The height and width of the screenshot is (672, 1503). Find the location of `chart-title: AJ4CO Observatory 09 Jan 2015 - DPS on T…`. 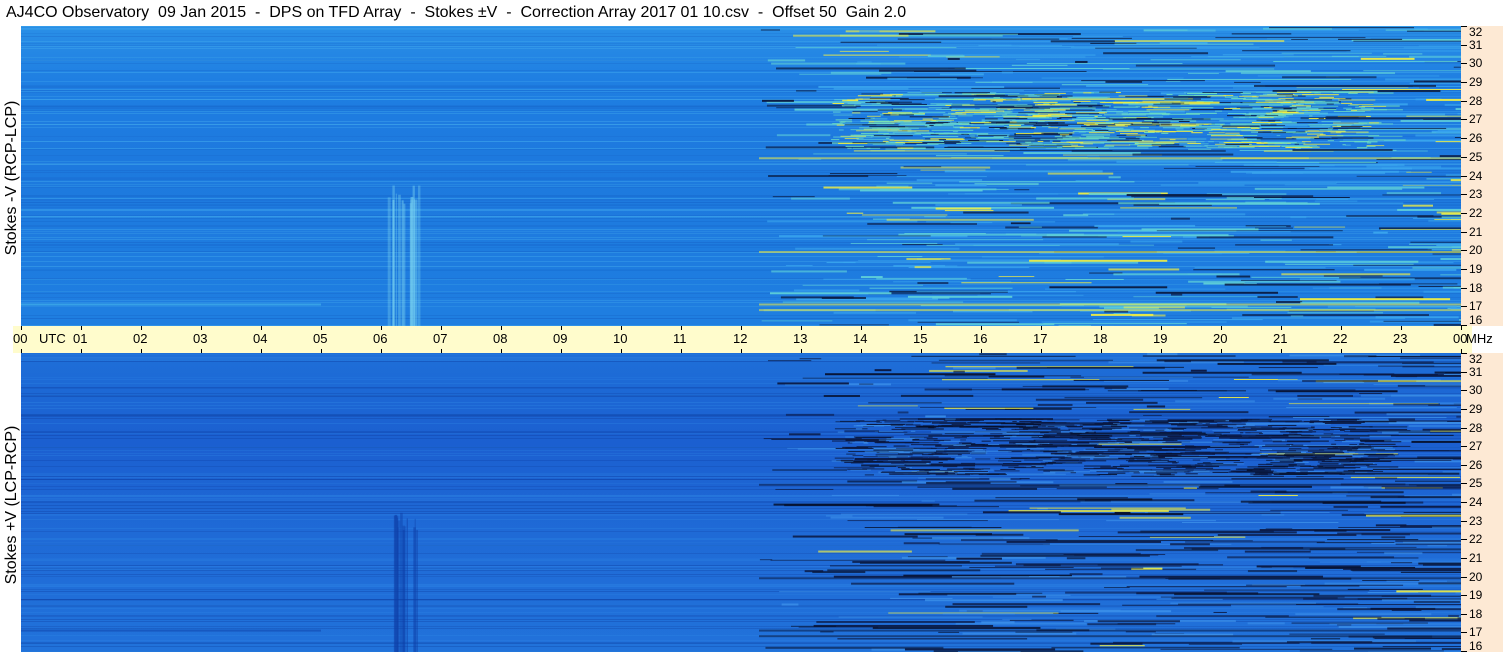

chart-title: AJ4CO Observatory 09 Jan 2015 - DPS on T… is located at coordinates (456, 12).